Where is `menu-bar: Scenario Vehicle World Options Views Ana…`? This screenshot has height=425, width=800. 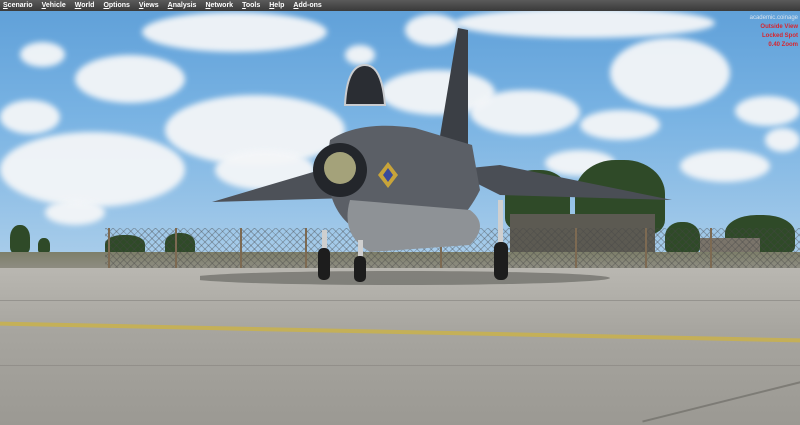 menu-bar: Scenario Vehicle World Options Views Ana… is located at coordinates (400, 5).